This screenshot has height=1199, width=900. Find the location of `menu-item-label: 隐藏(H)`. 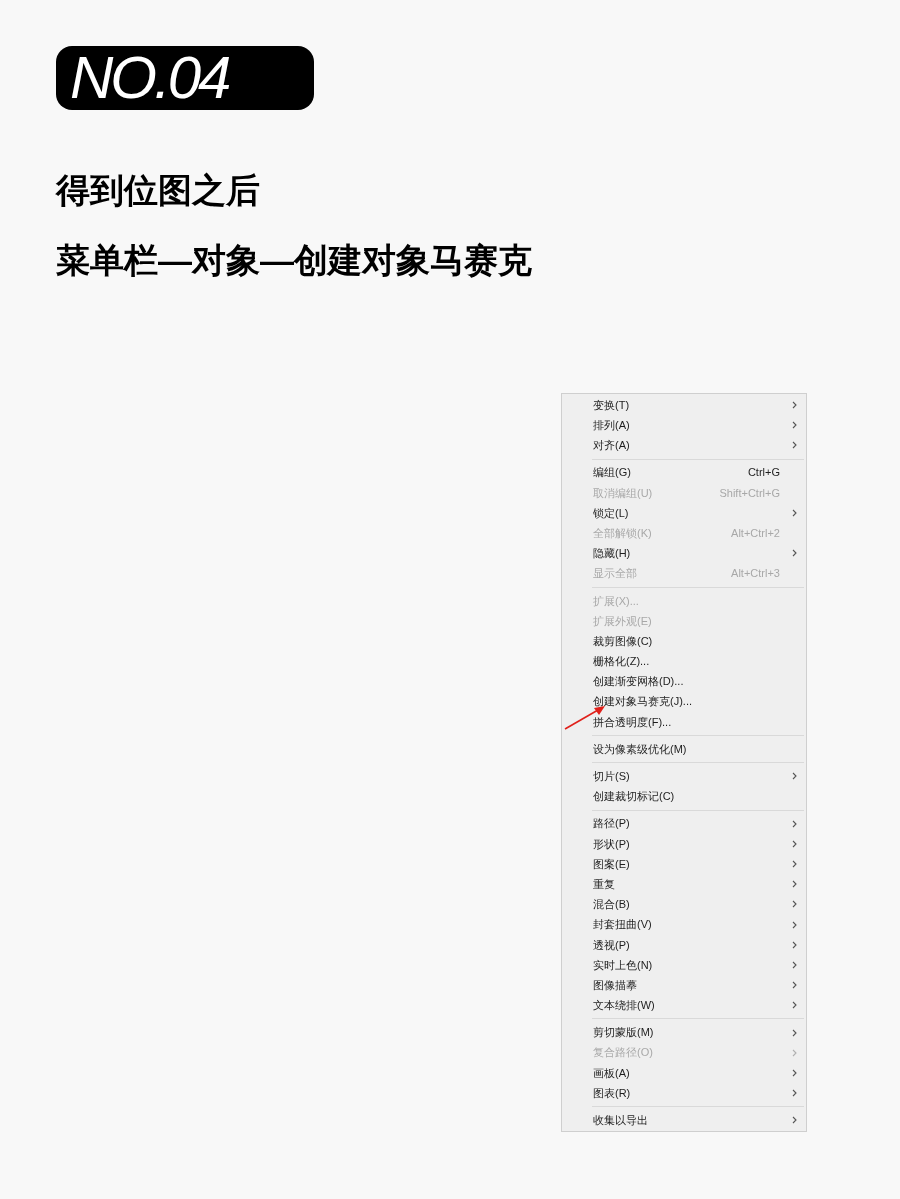

menu-item-label: 隐藏(H) is located at coordinates (612, 554).